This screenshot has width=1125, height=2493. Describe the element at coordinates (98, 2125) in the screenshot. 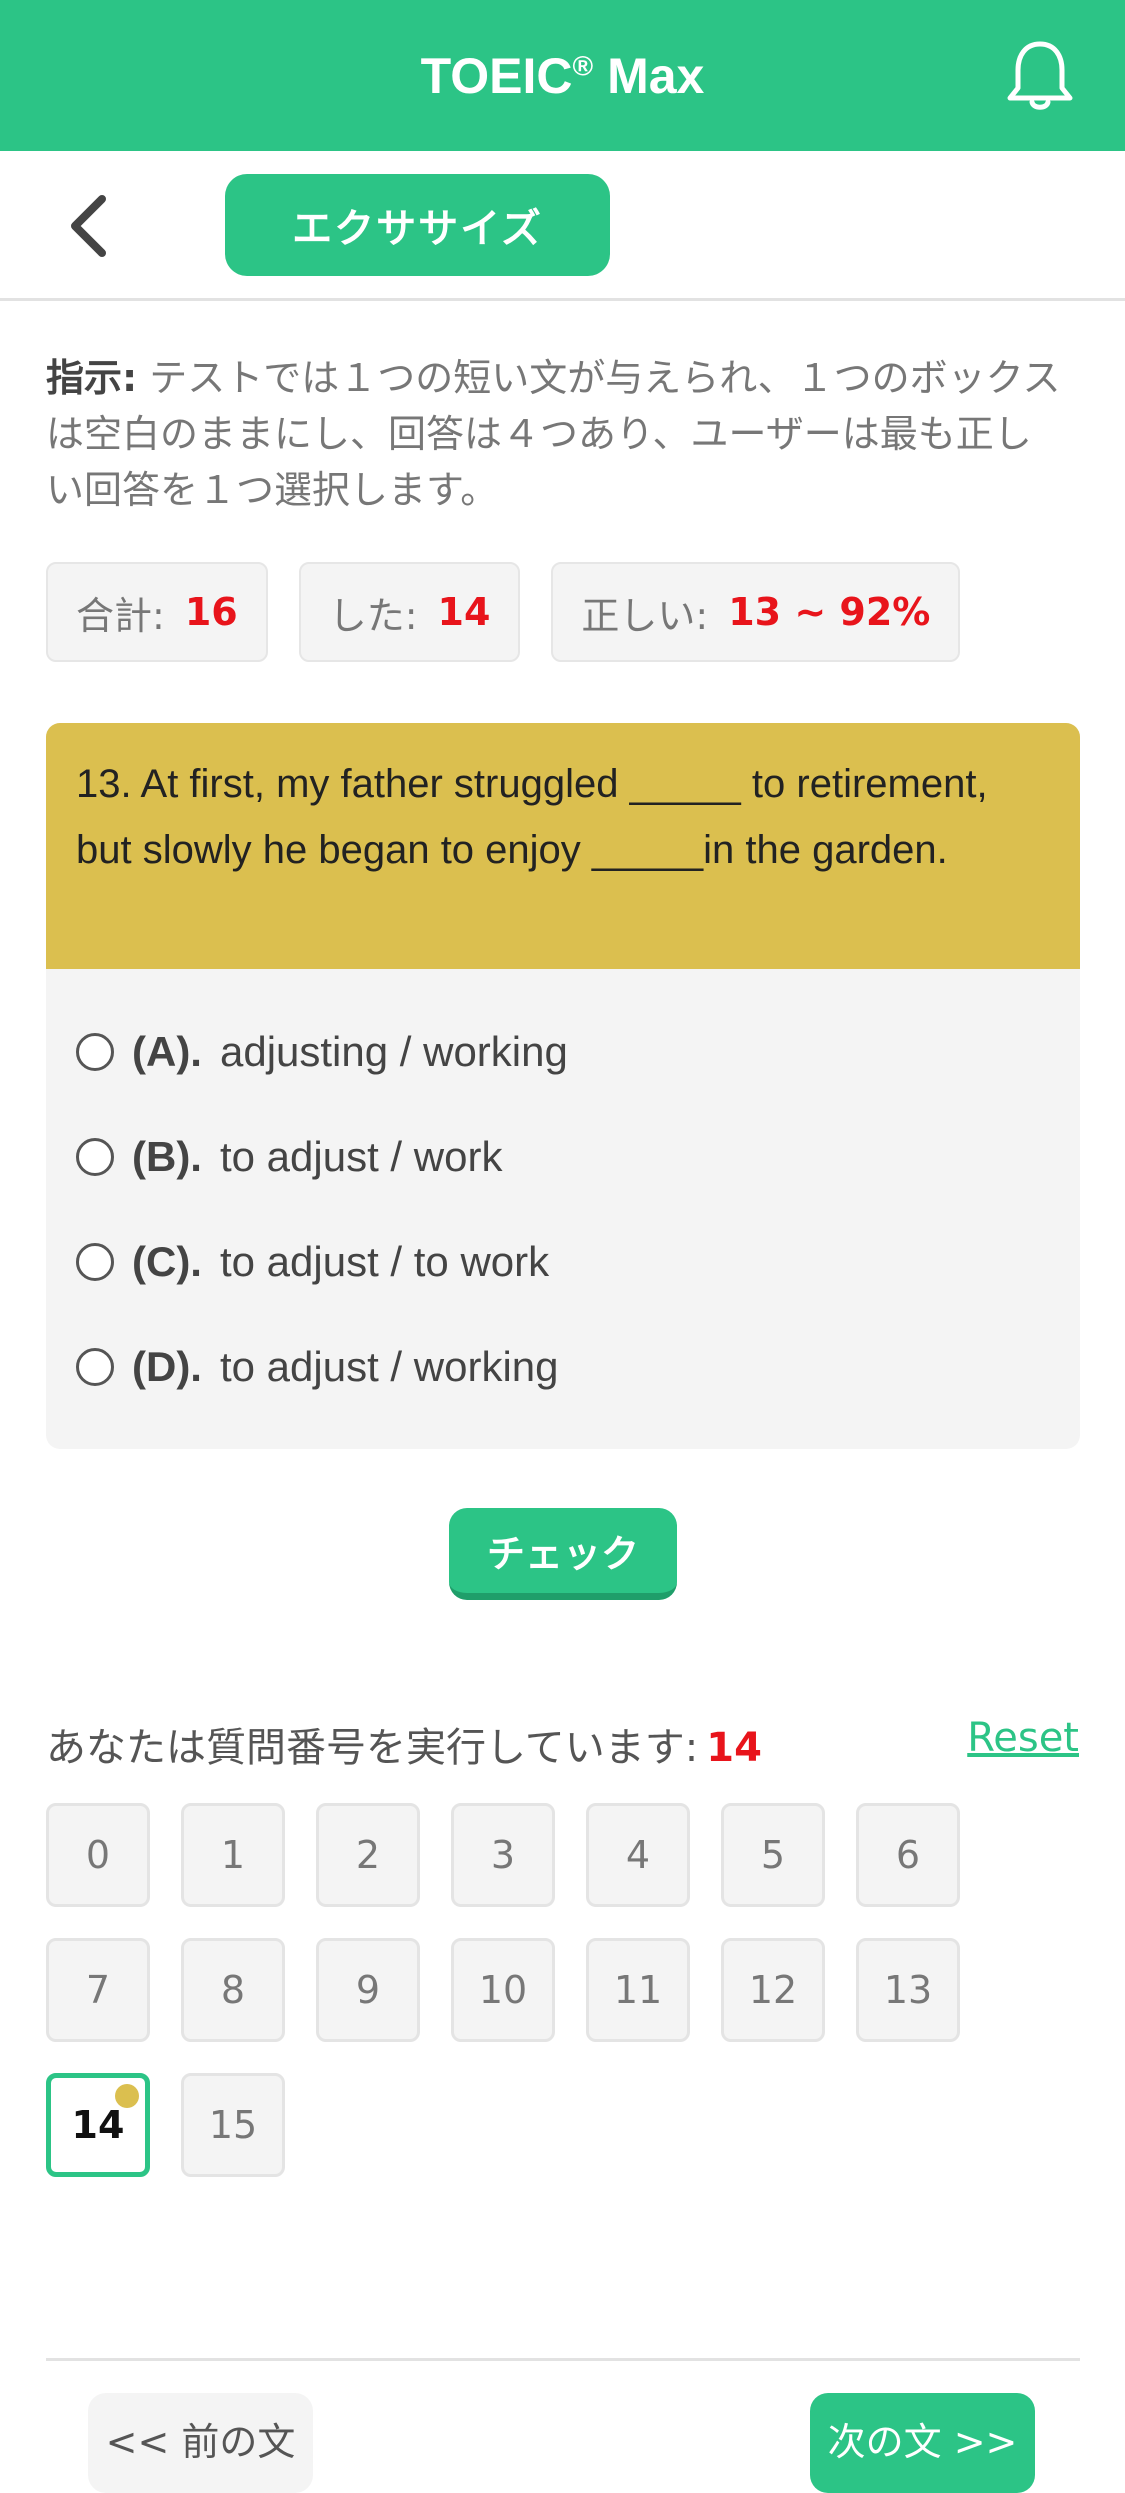

I see `question-number-button: 14` at that location.